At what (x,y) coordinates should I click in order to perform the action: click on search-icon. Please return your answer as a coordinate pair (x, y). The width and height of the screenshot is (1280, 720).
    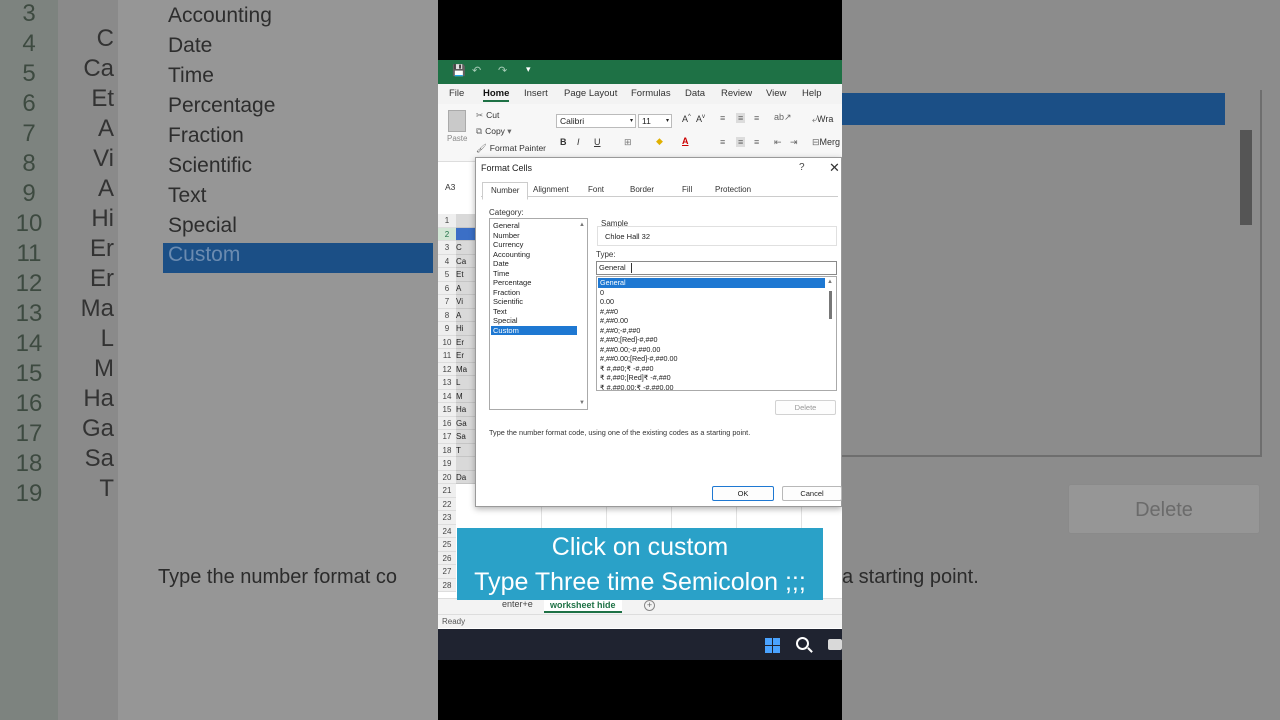
    Looking at the image, I should click on (802, 643).